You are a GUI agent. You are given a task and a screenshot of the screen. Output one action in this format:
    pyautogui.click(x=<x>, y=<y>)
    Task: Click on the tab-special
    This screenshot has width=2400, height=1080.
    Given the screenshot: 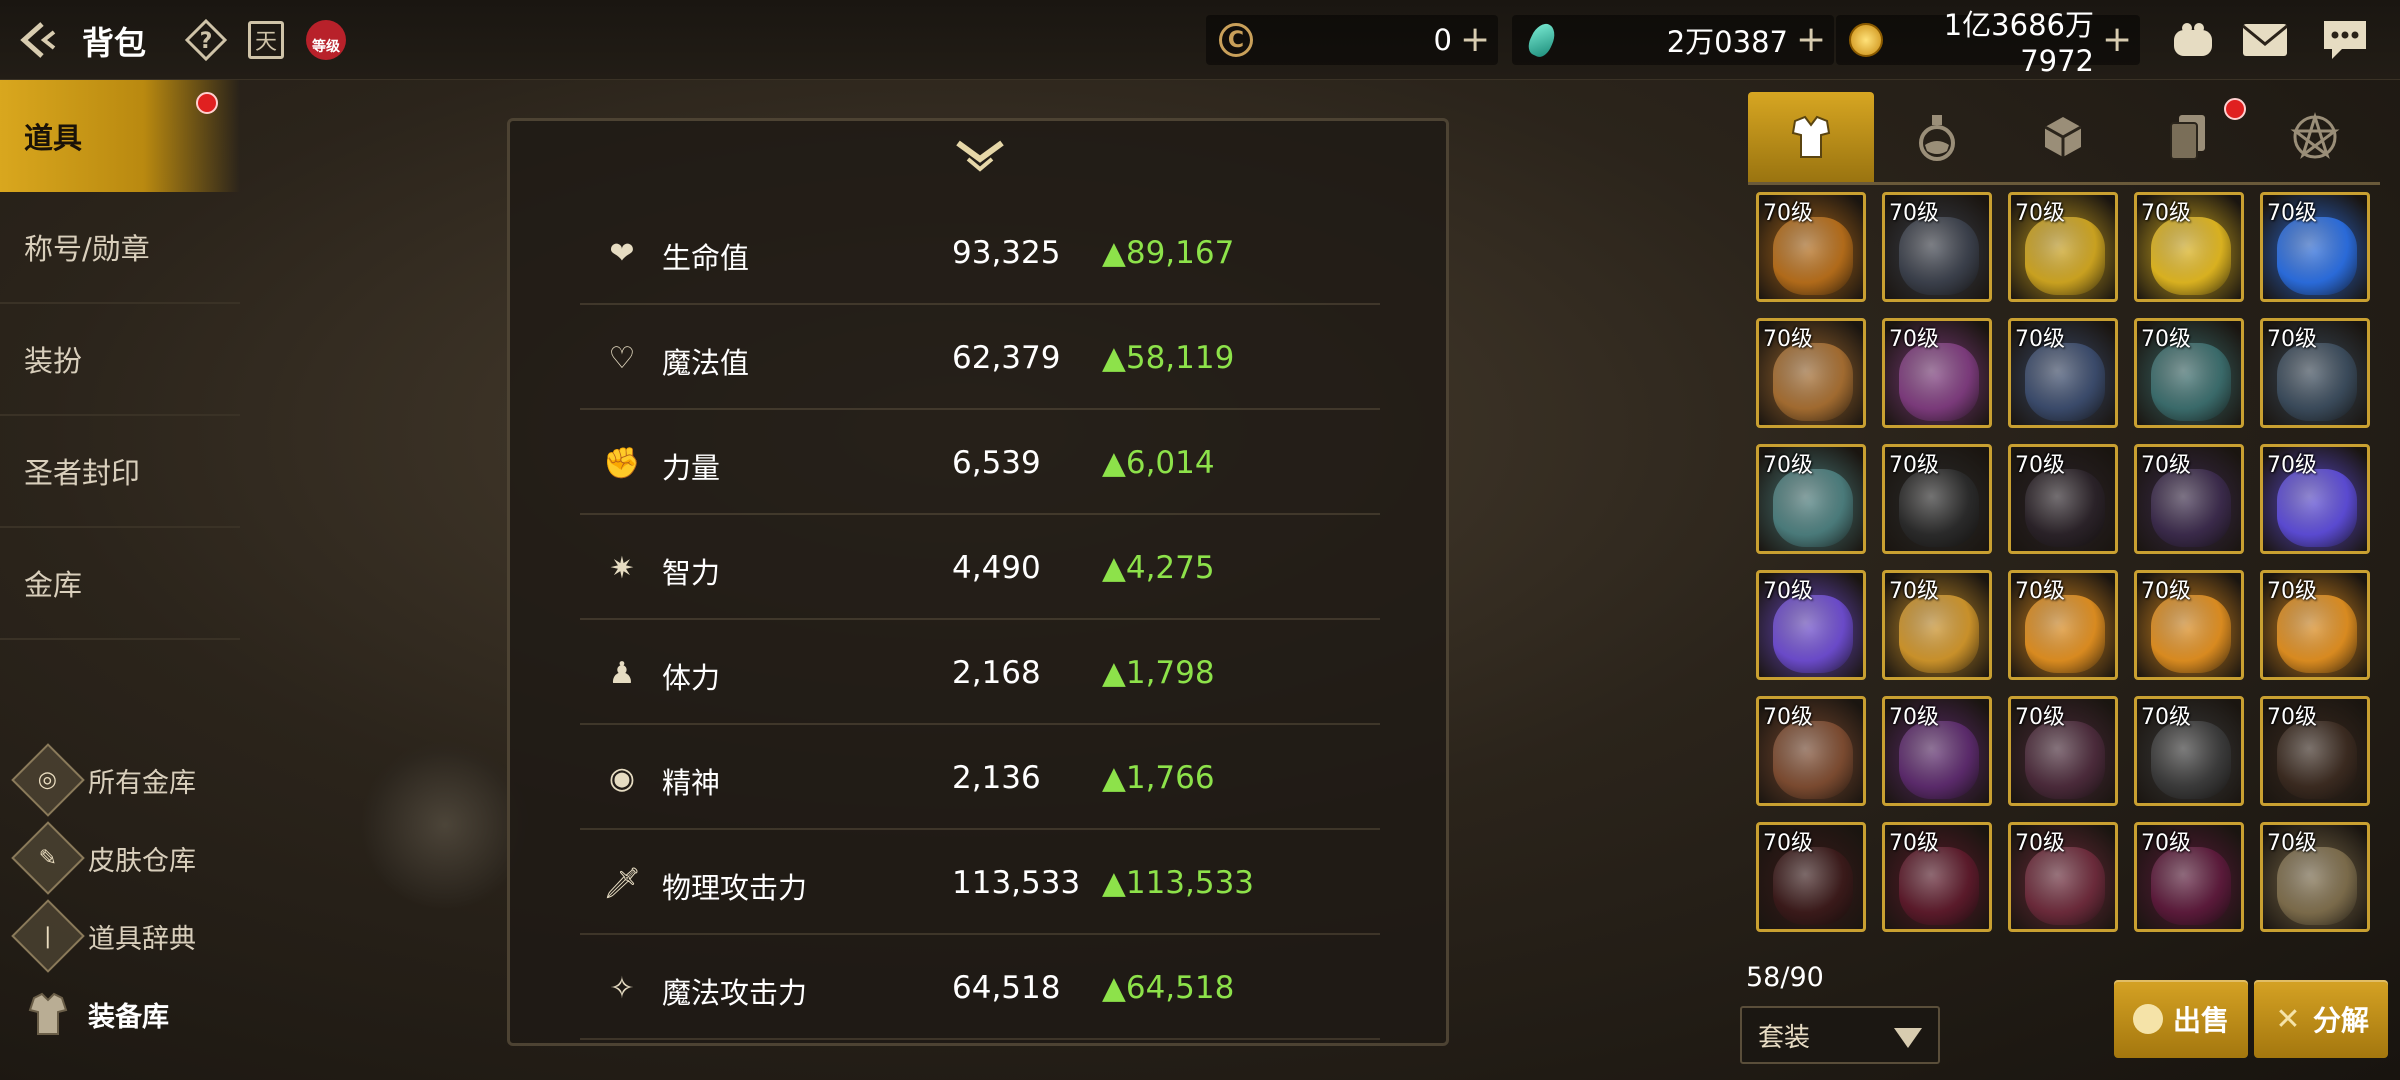 What is the action you would take?
    pyautogui.click(x=2315, y=137)
    